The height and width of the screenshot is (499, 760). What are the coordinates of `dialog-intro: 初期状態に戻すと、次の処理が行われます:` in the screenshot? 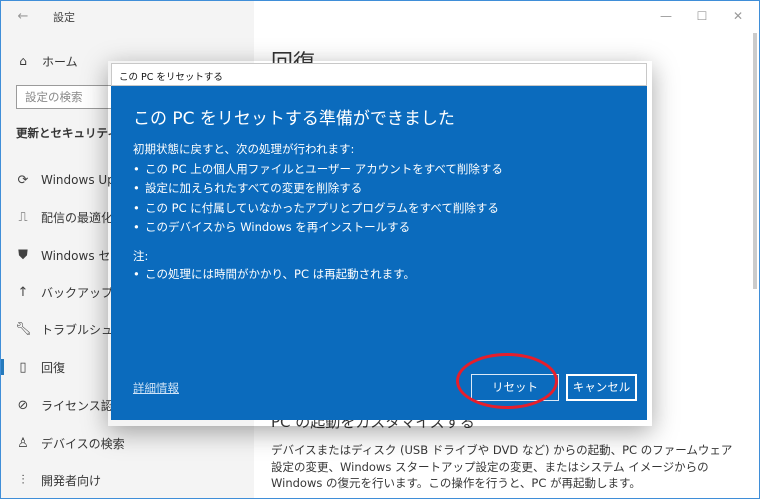 It's located at (244, 149).